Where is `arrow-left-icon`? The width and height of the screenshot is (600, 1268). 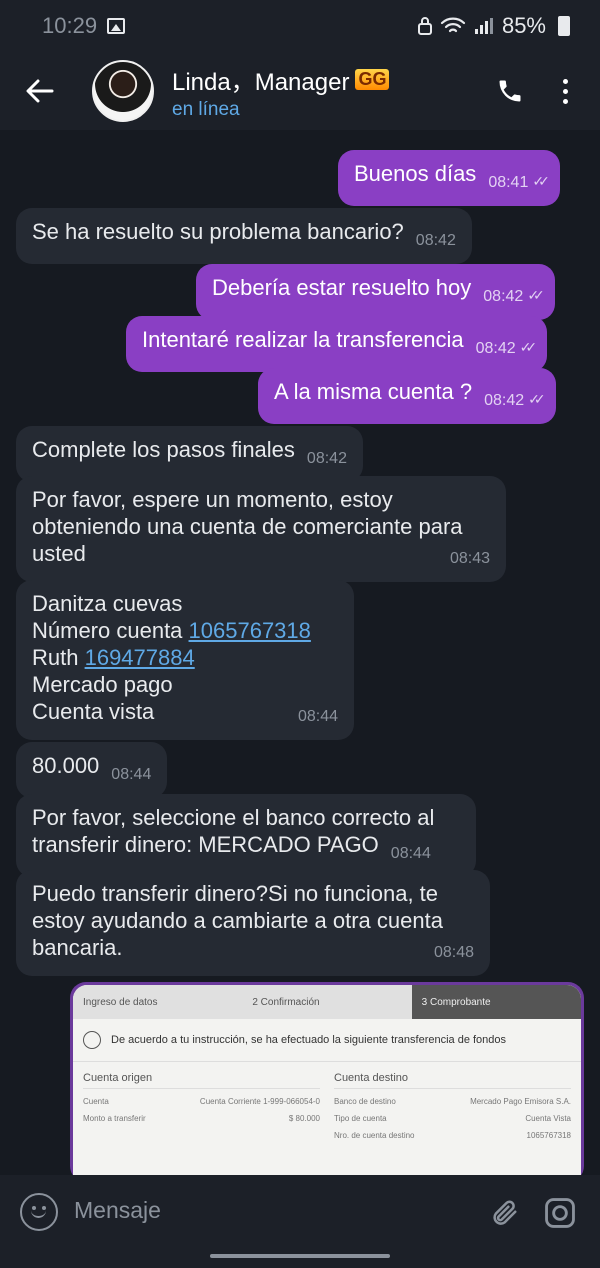
arrow-left-icon is located at coordinates (40, 91).